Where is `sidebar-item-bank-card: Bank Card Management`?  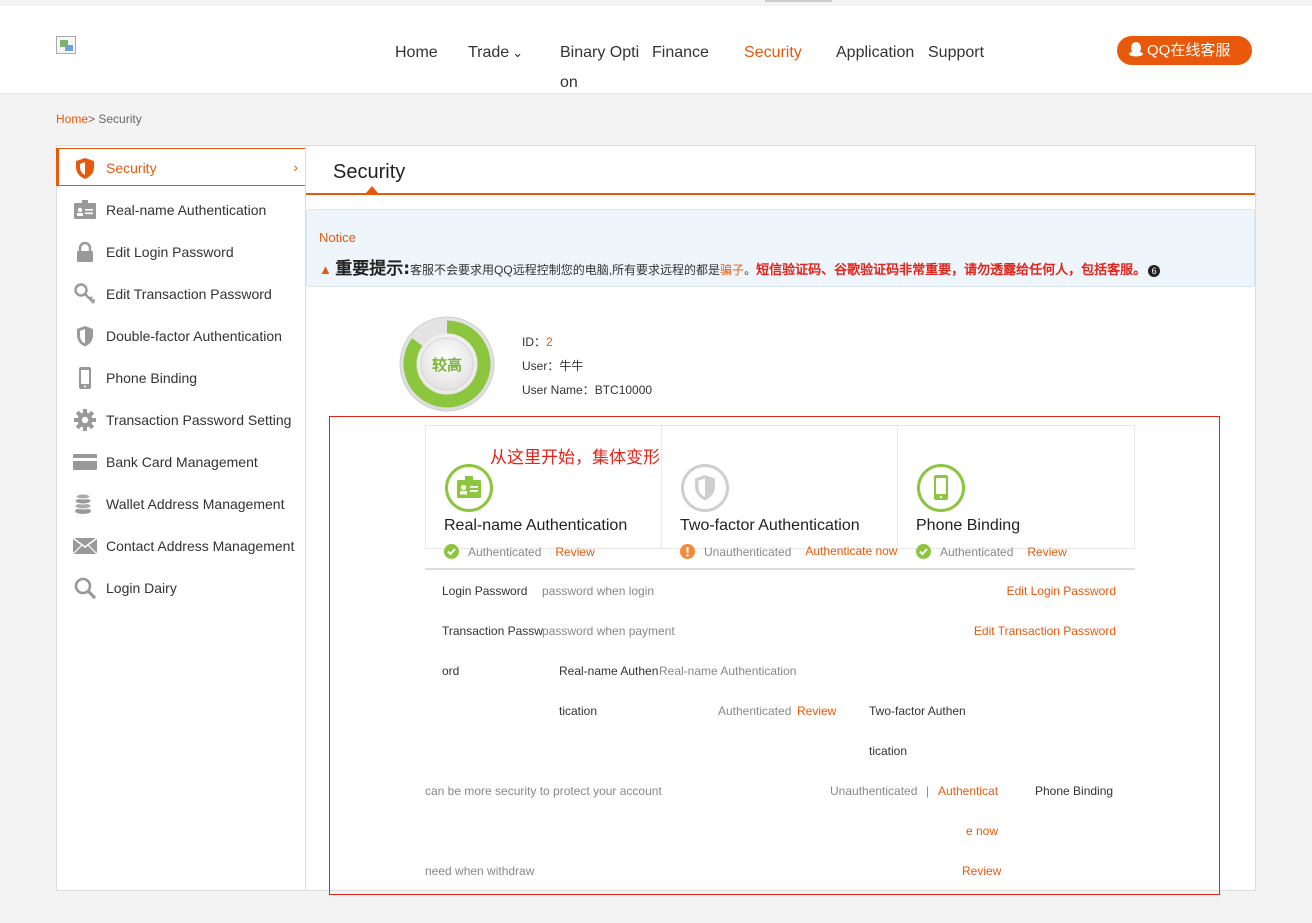
sidebar-item-bank-card: Bank Card Management is located at coordinates (181, 461).